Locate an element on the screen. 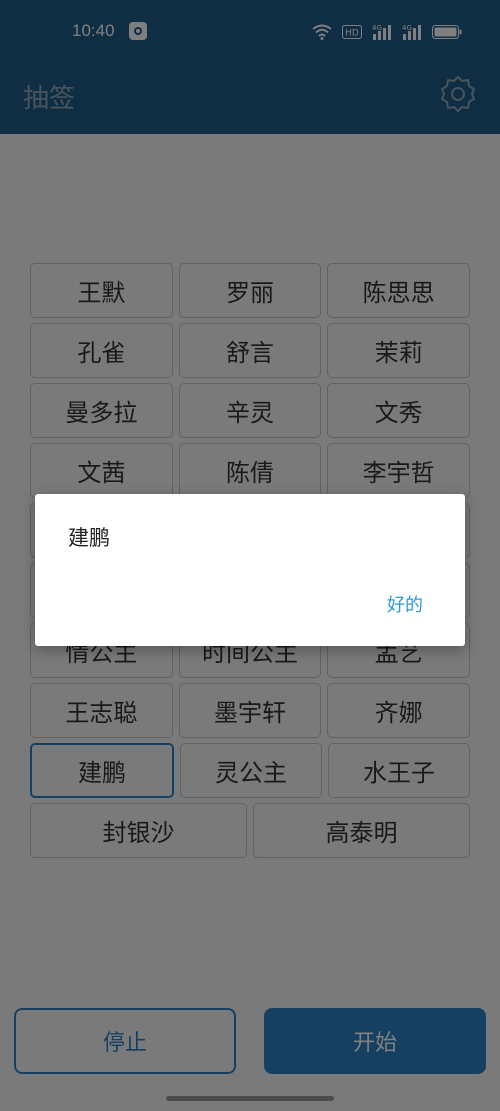 The image size is (500, 1111). result-dialog: 建鹏 好的 is located at coordinates (250, 570).